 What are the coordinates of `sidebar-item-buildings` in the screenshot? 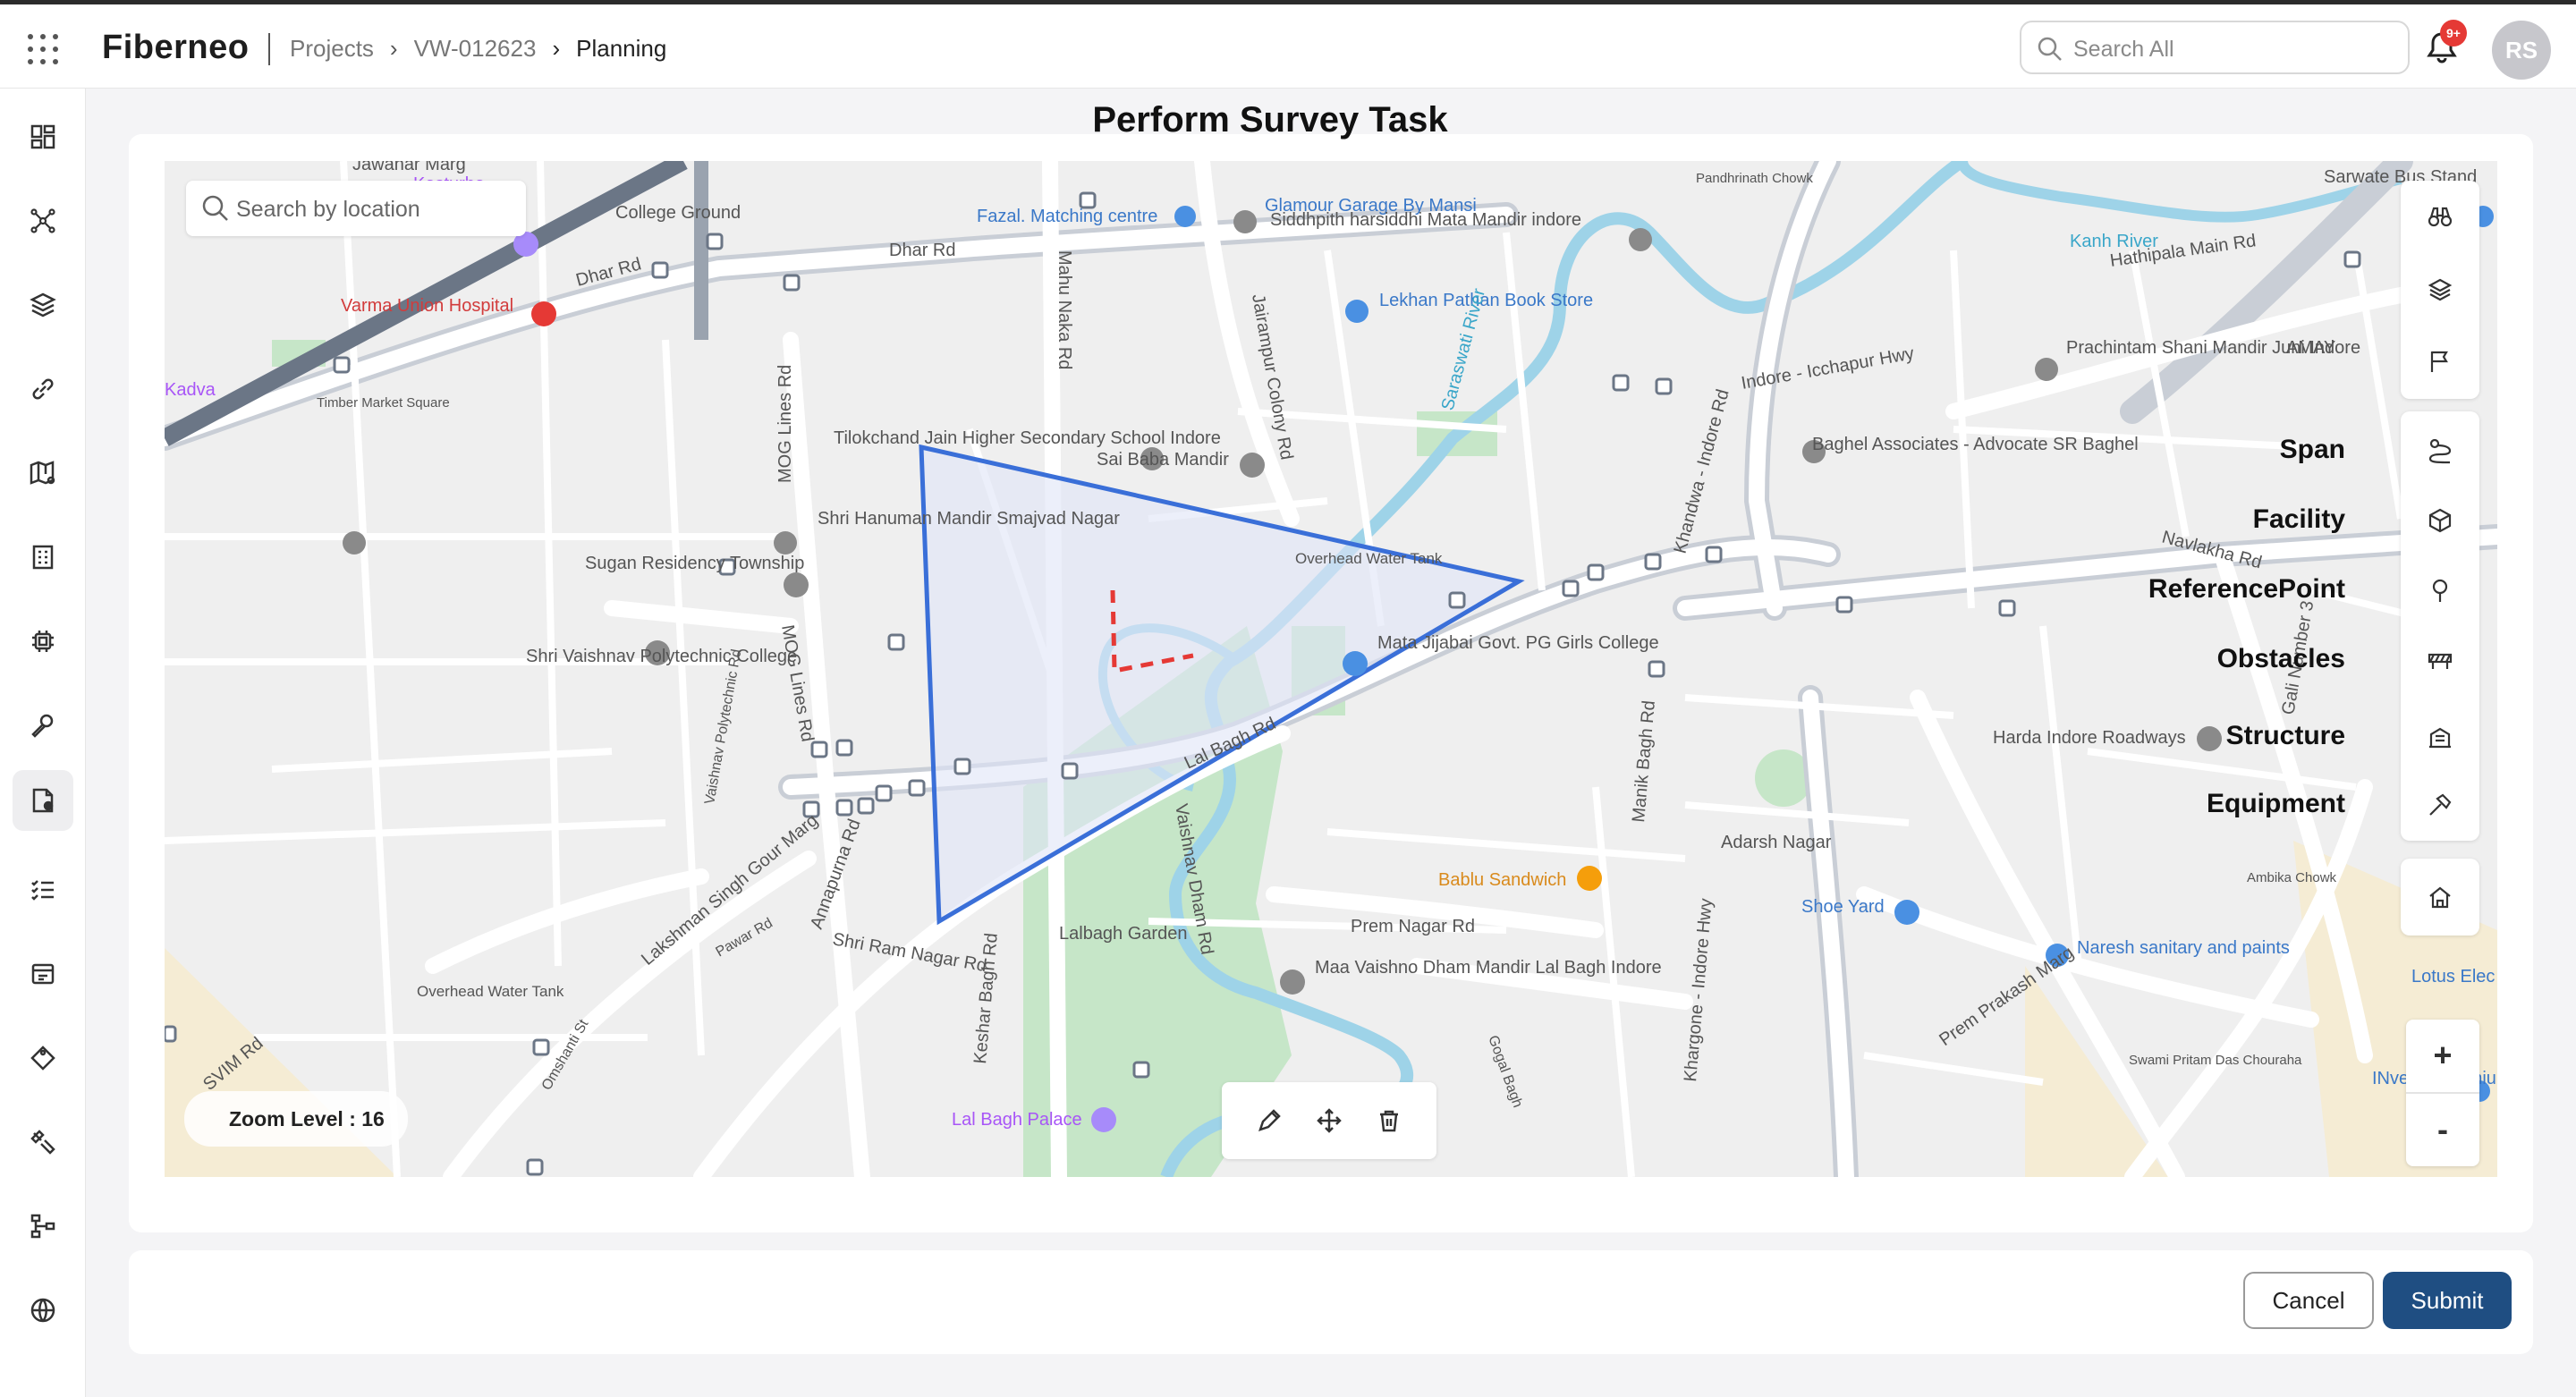 It's located at (43, 557).